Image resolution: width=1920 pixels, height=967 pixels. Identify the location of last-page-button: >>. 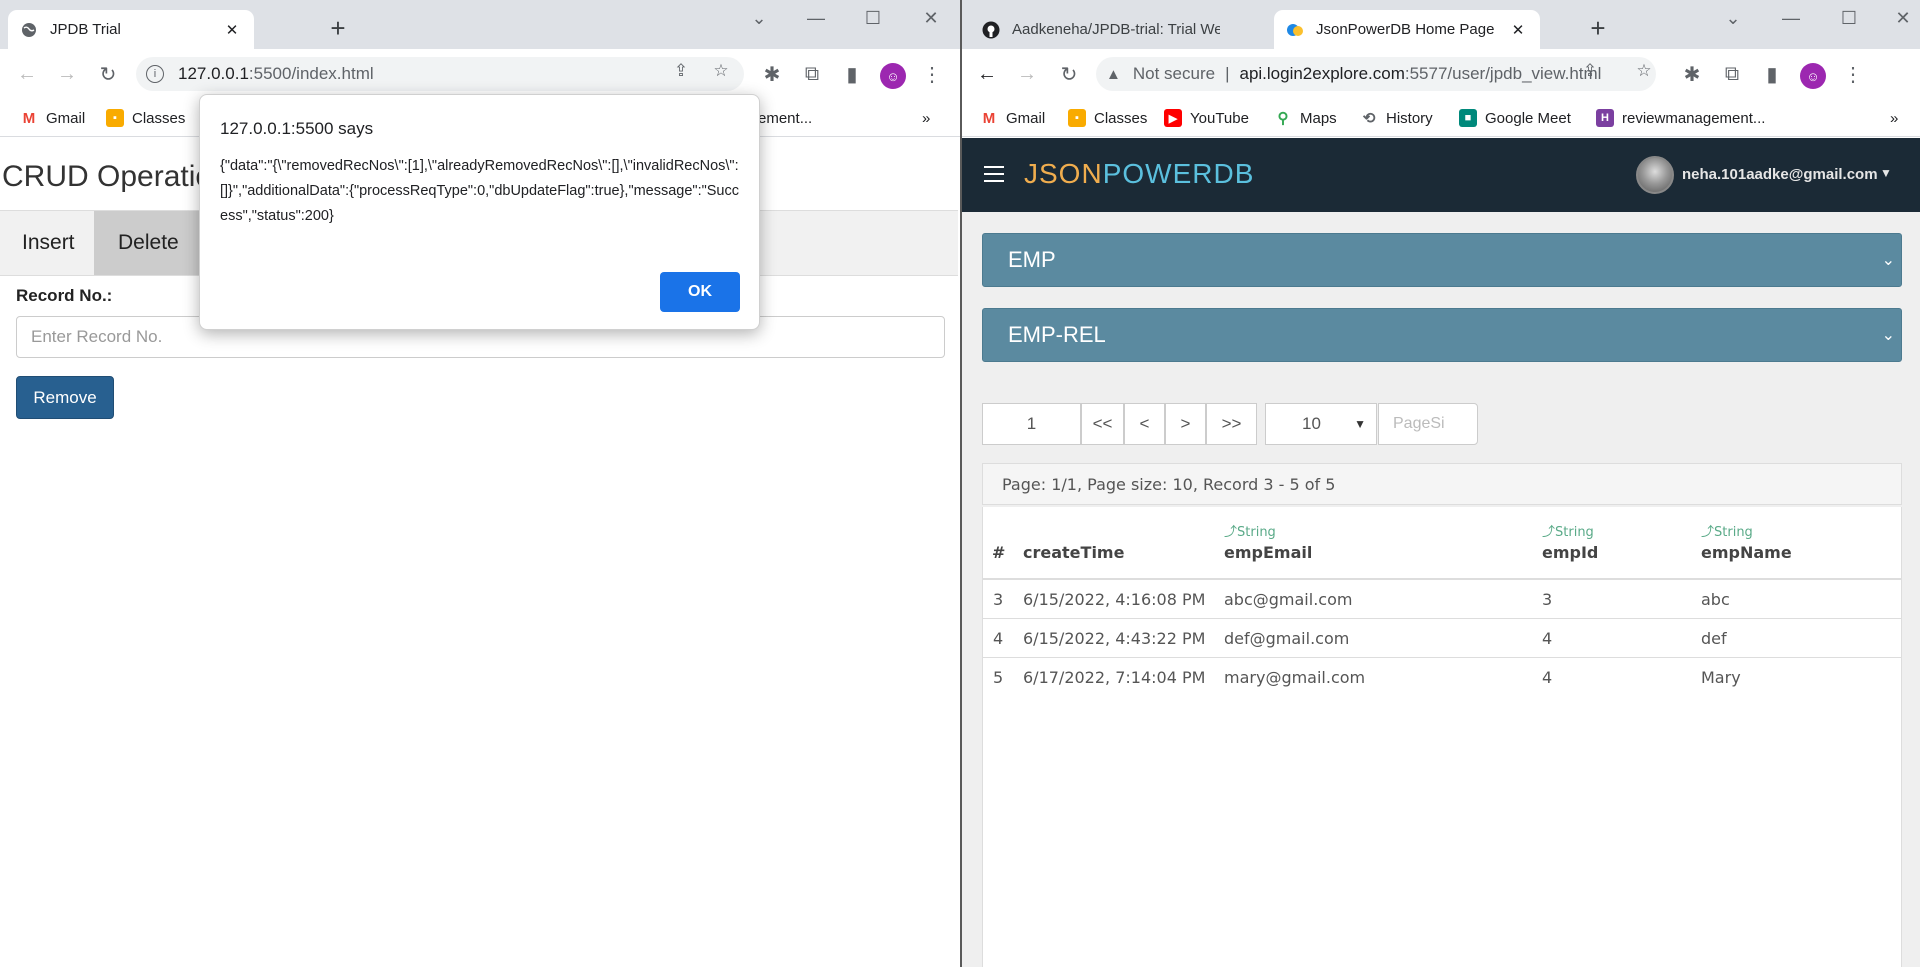
(1231, 424).